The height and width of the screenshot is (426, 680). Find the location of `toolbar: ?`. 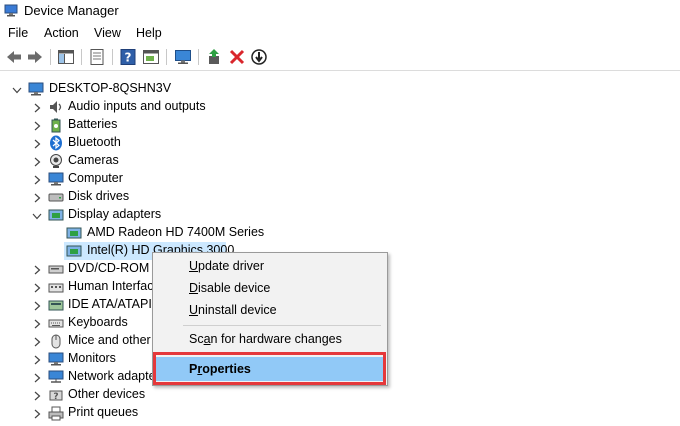

toolbar: ? is located at coordinates (340, 57).